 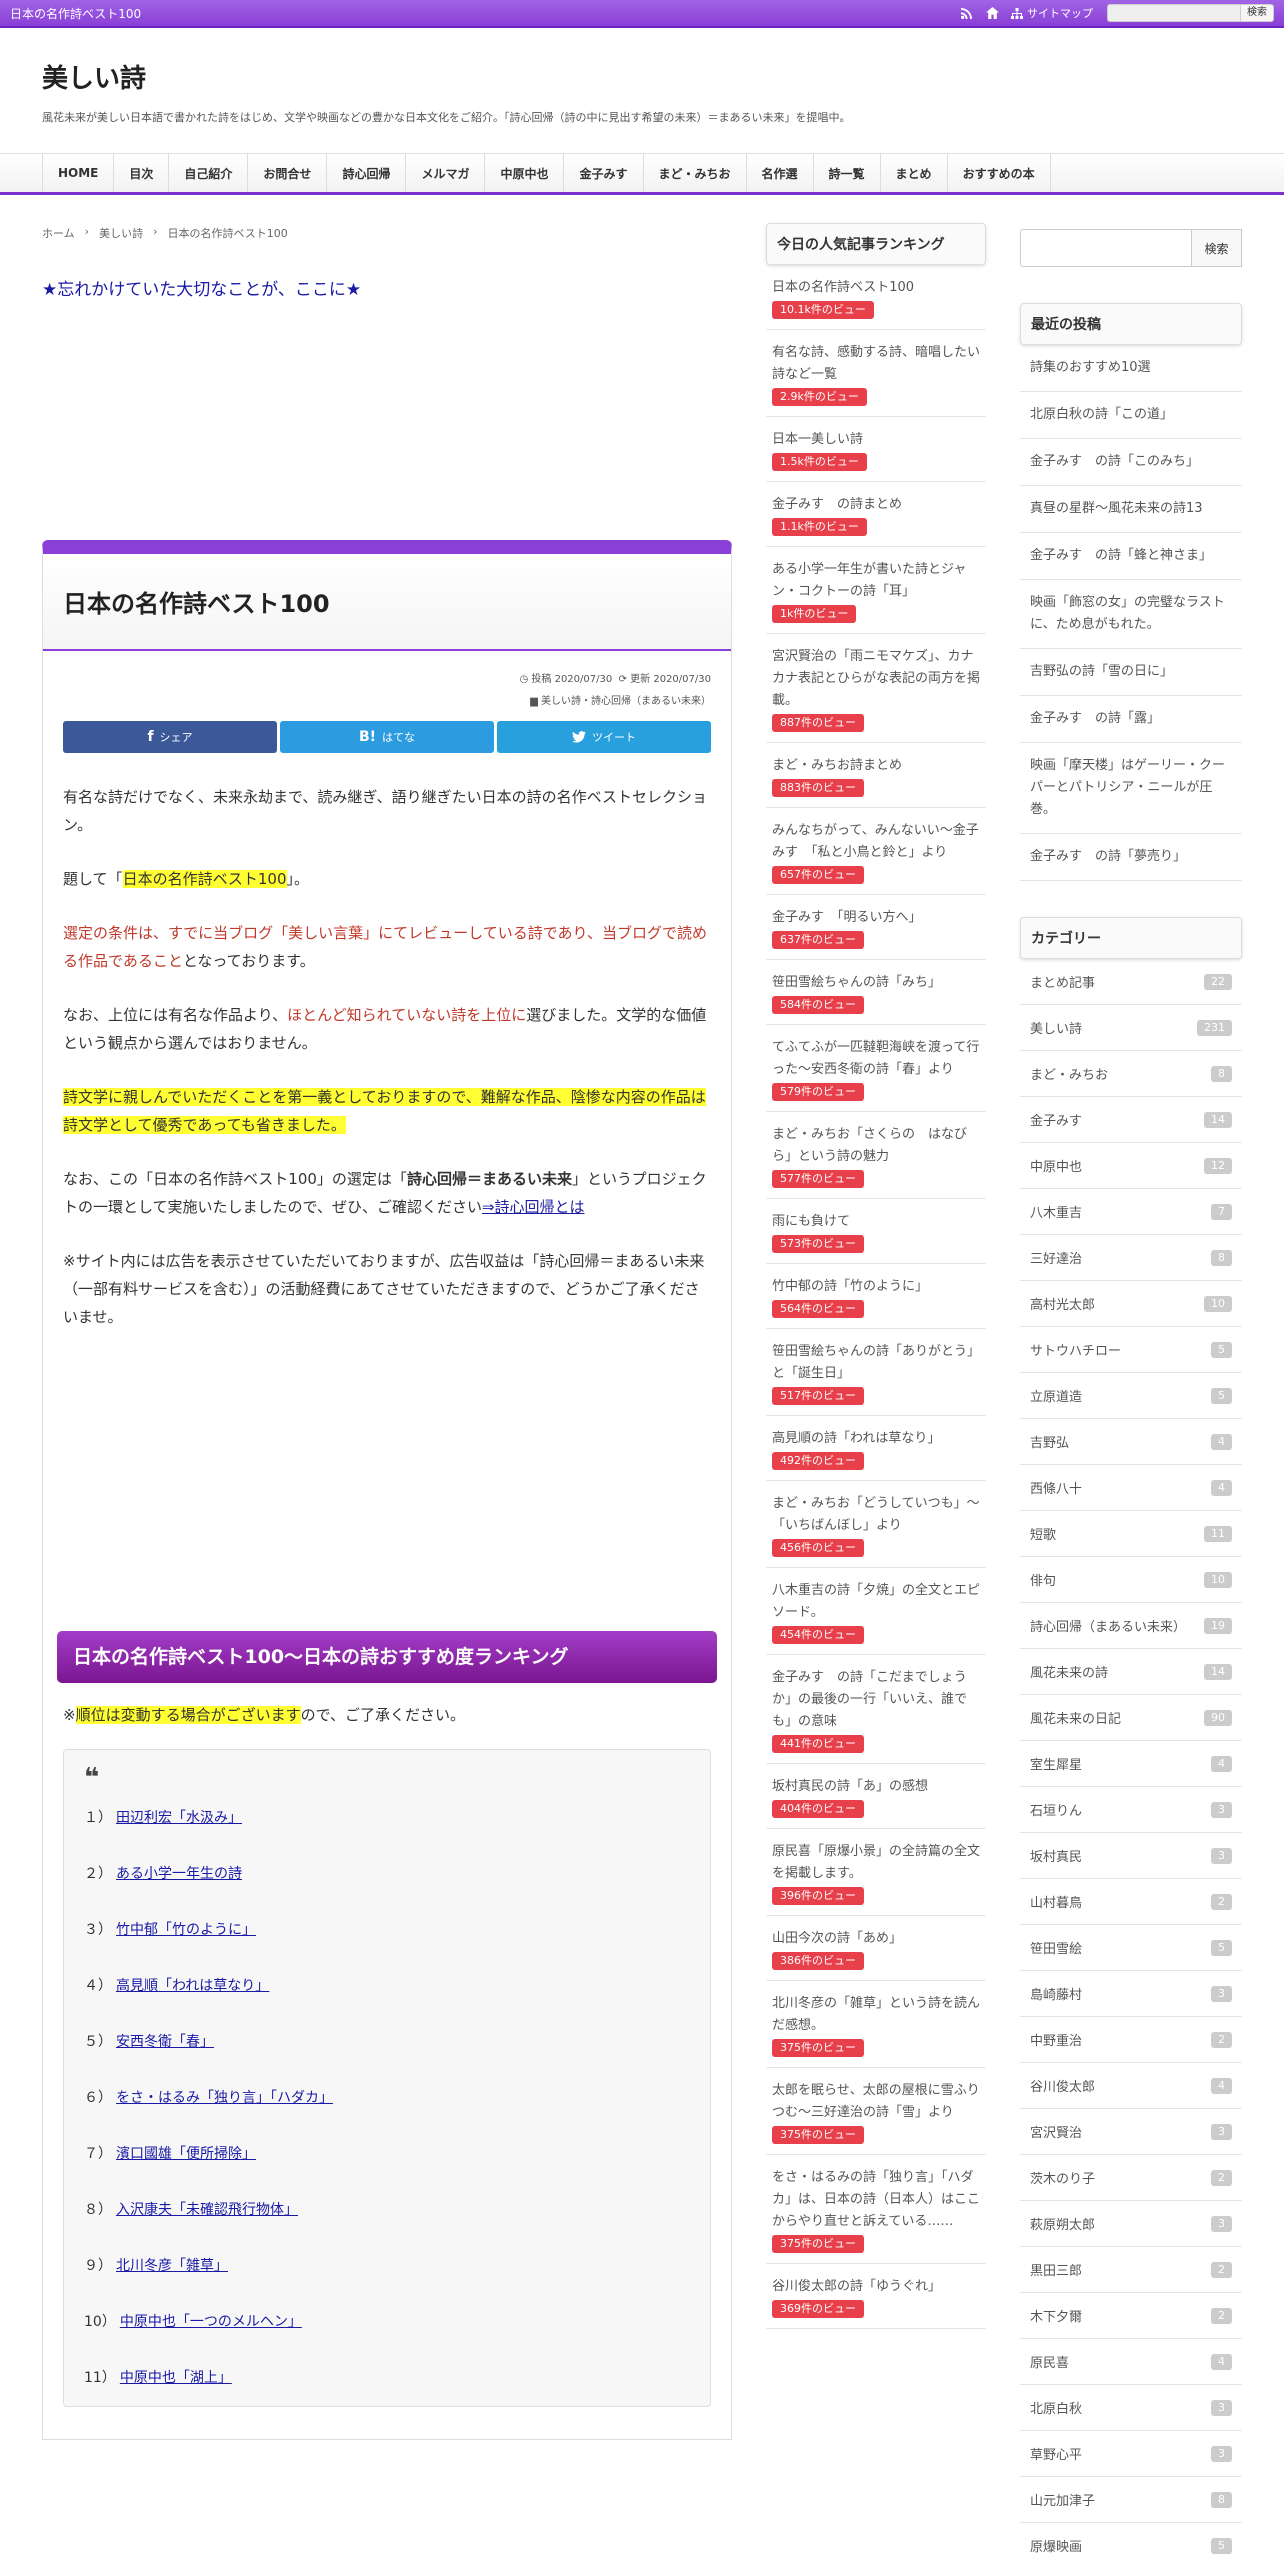 I want to click on category-item: 立原道造 5, so click(x=1131, y=1396).